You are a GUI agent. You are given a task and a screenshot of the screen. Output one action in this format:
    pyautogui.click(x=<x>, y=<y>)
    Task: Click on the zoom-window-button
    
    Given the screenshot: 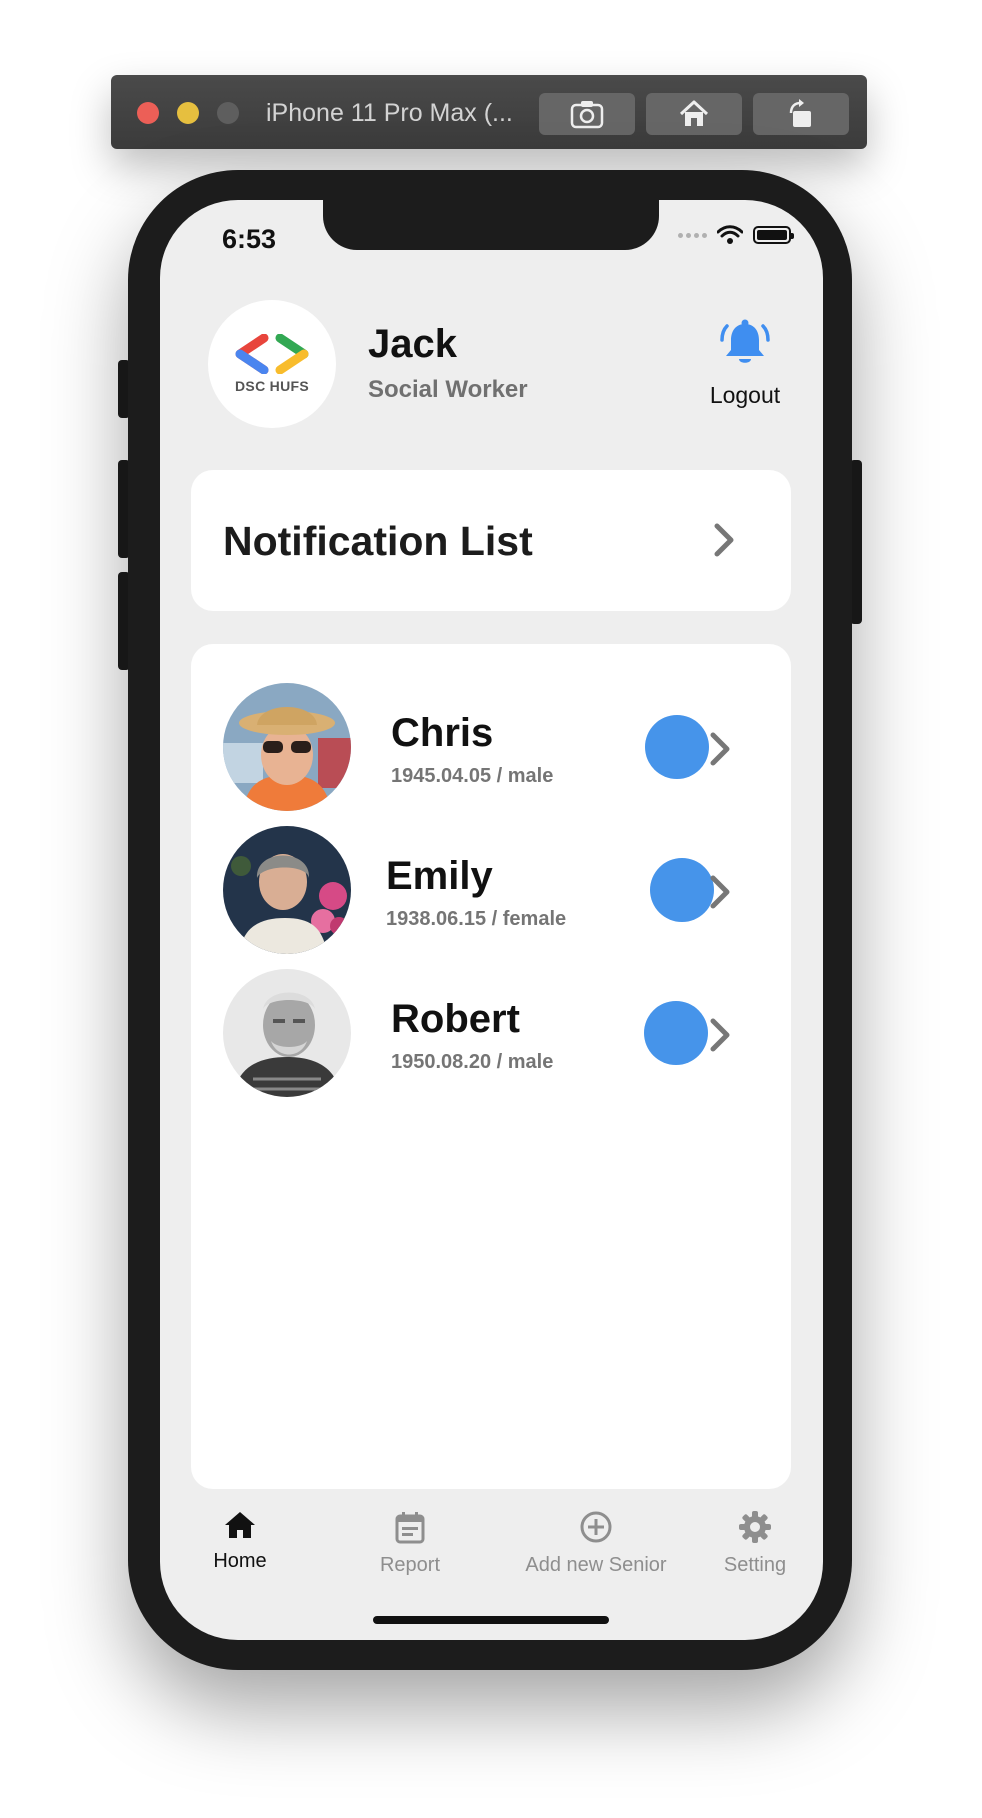 What is the action you would take?
    pyautogui.click(x=228, y=113)
    